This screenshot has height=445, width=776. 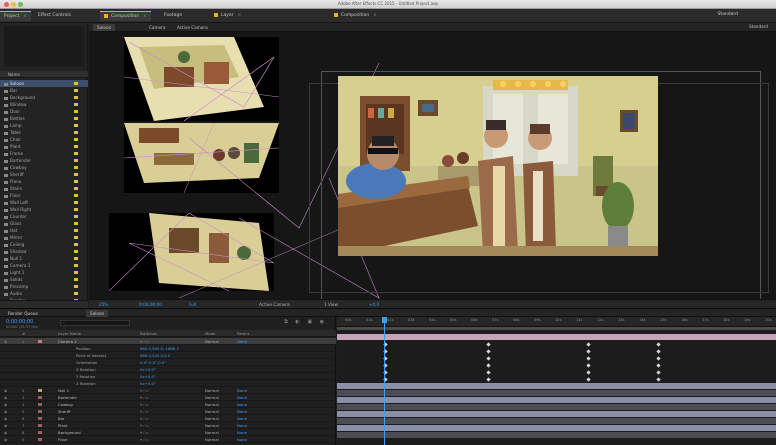 What do you see at coordinates (67, 397) in the screenshot?
I see `layer-name: Bartender` at bounding box center [67, 397].